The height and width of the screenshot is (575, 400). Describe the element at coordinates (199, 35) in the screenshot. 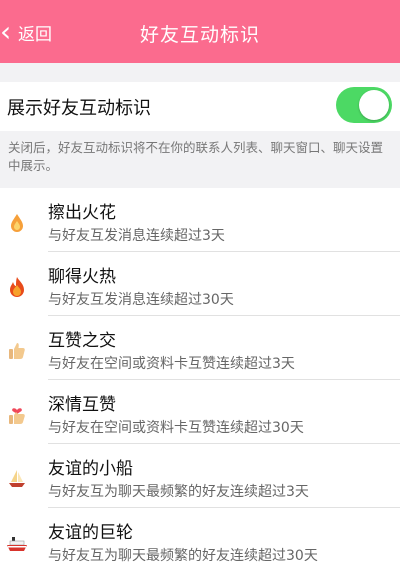

I see `page-title: 好友互动标识` at that location.